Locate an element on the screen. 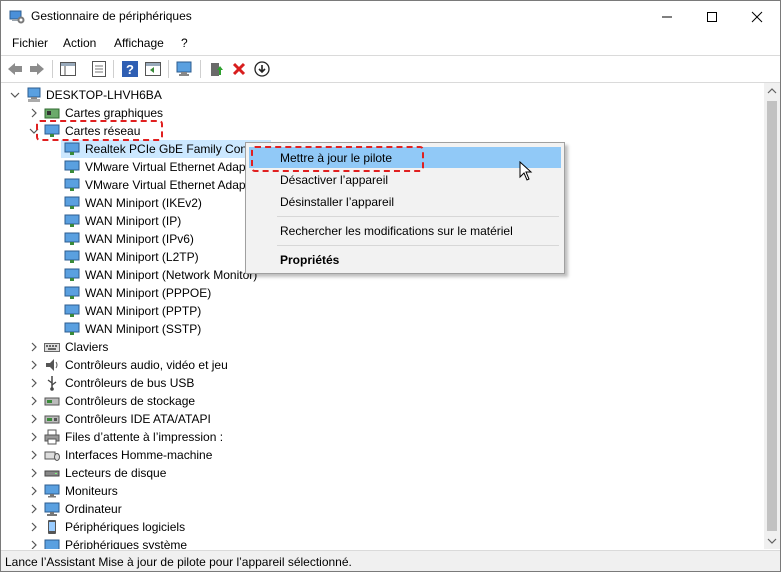 Image resolution: width=781 pixels, height=572 pixels. menu-item-uninstall-device: Désinstaller l’appareil is located at coordinates (405, 201).